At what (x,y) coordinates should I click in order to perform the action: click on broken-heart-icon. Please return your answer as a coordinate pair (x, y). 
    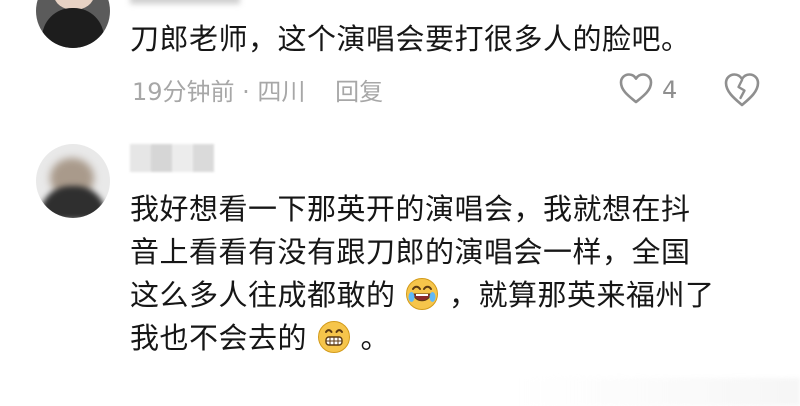
    Looking at the image, I should click on (742, 93).